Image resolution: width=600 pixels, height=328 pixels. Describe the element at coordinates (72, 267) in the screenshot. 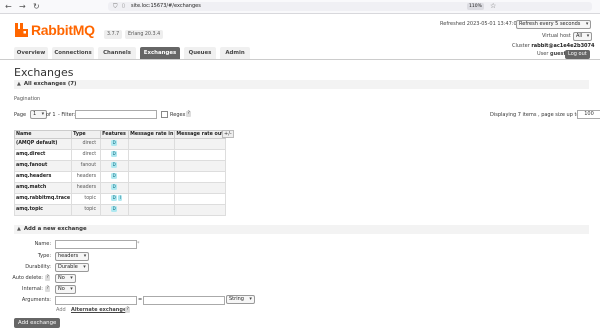

I see `durability-select: Durable` at that location.